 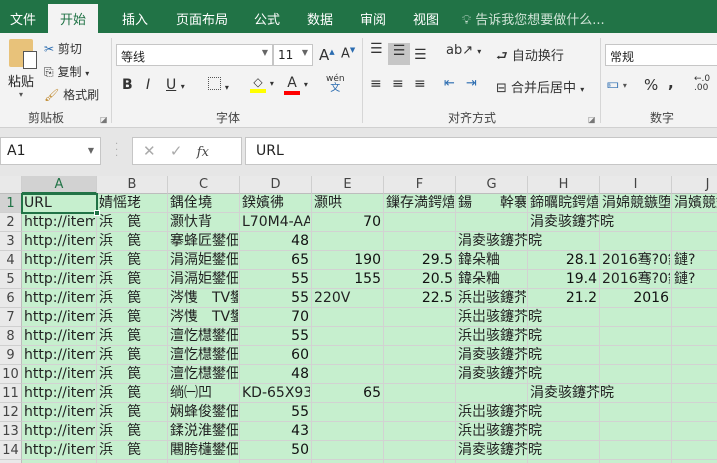 I want to click on cell-F5: 20.5, so click(x=420, y=279).